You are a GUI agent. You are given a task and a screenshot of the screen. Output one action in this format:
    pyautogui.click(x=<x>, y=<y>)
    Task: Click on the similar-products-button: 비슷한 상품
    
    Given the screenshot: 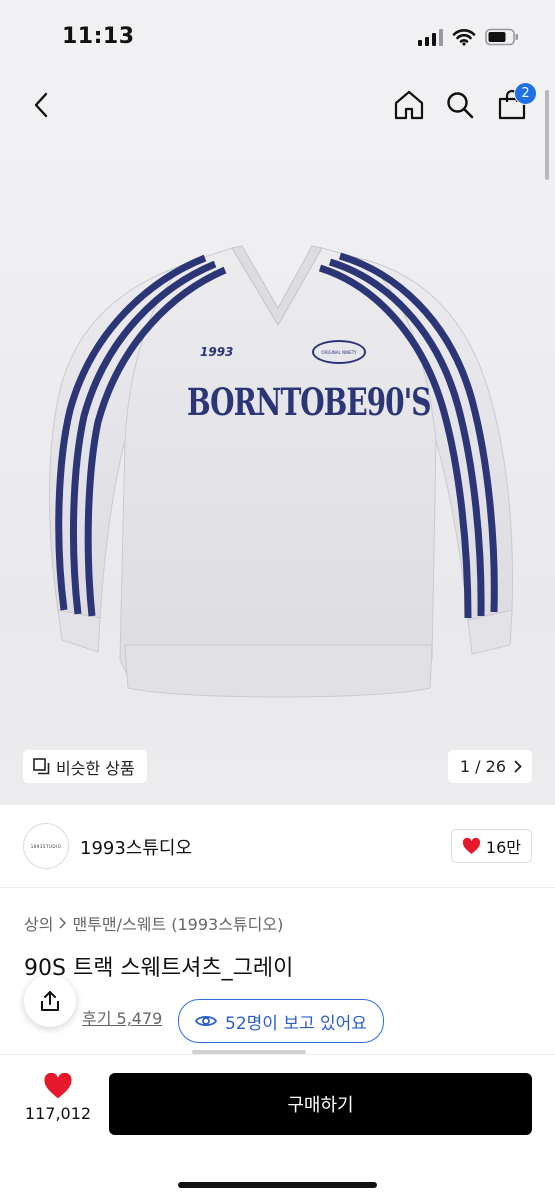 What is the action you would take?
    pyautogui.click(x=85, y=766)
    